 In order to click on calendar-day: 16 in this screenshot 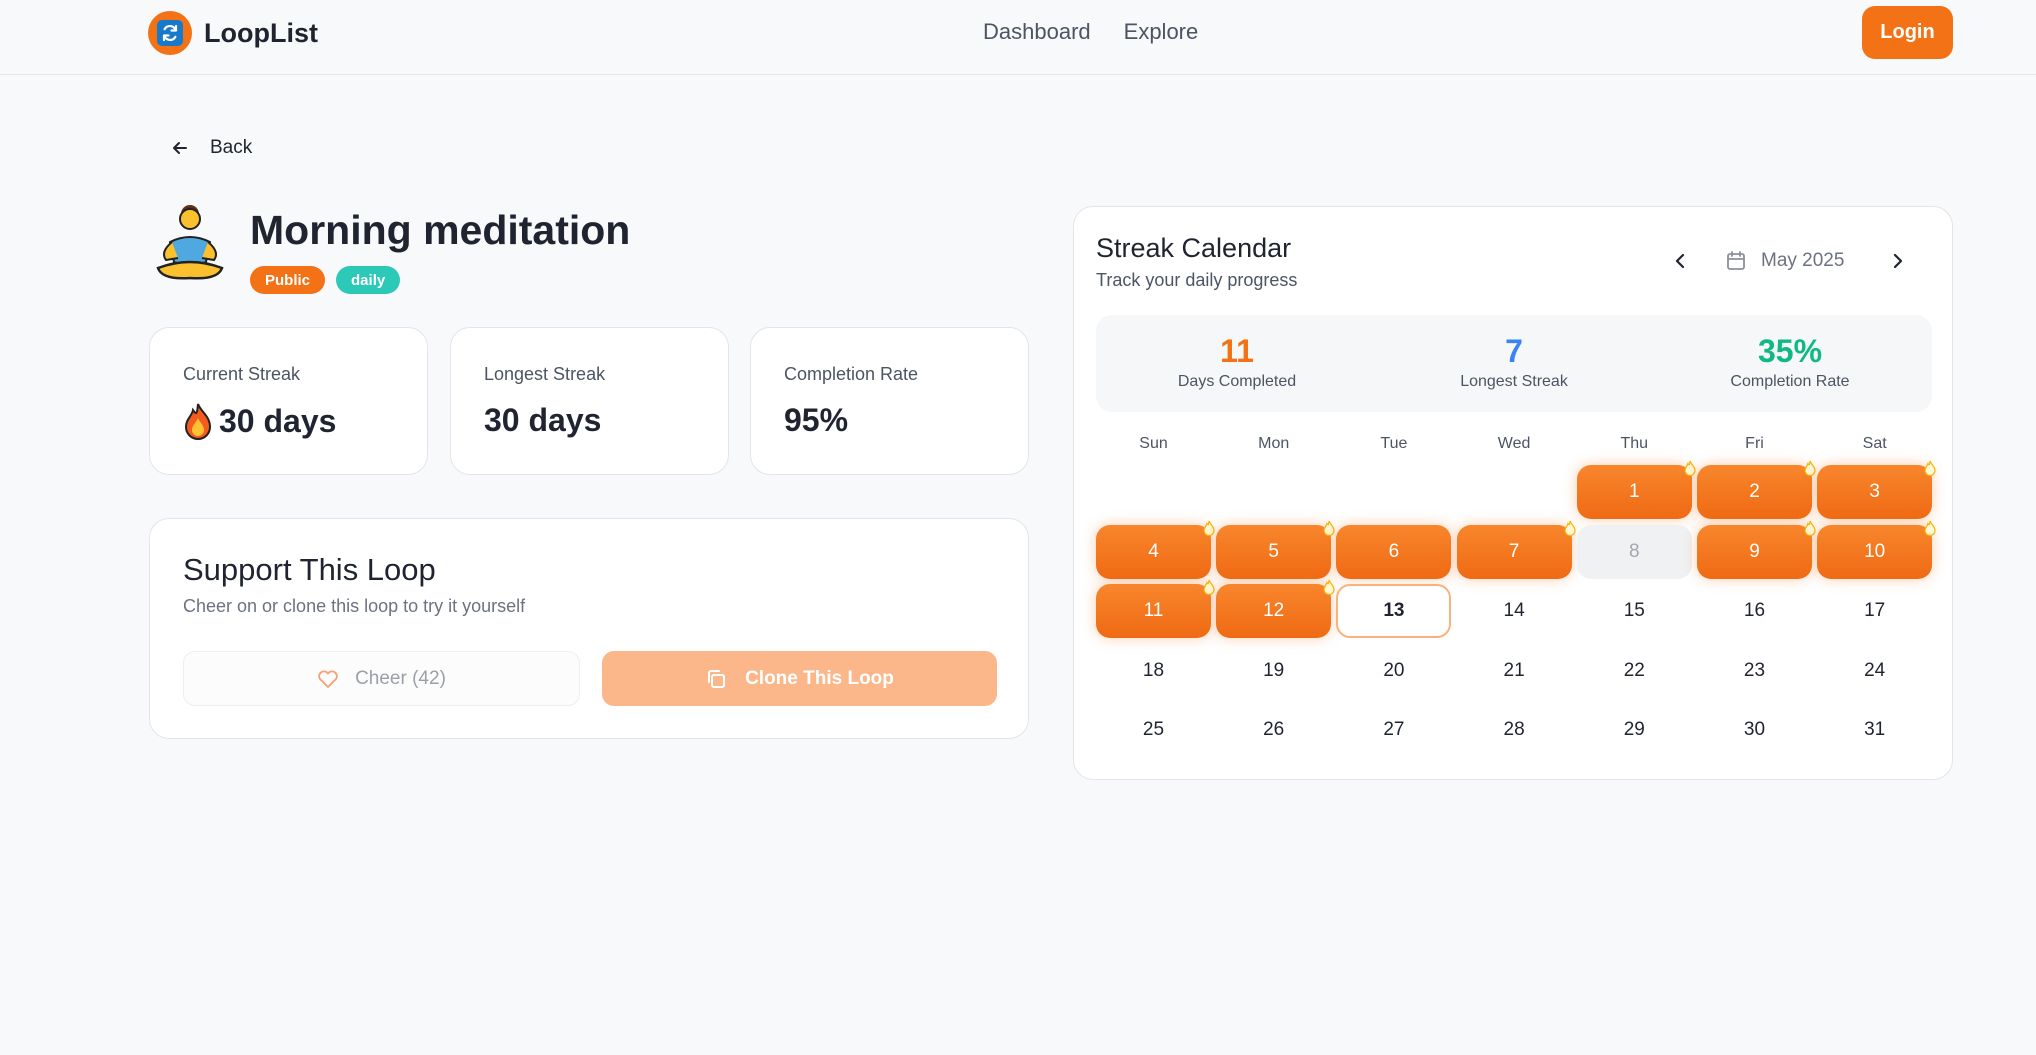, I will do `click(1754, 611)`.